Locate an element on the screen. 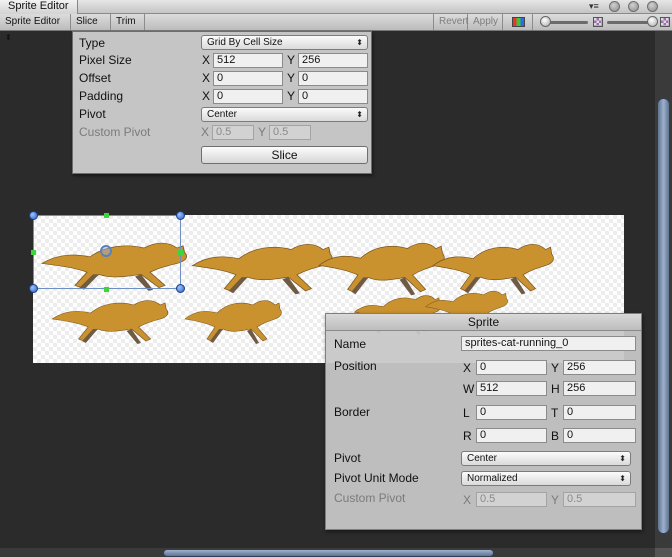  border-r-field: 0 is located at coordinates (511, 435).